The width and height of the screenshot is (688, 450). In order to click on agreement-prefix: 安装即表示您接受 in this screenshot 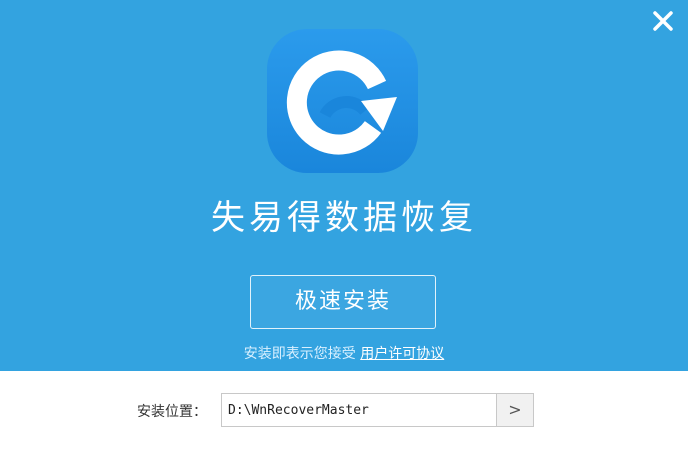, I will do `click(299, 354)`.